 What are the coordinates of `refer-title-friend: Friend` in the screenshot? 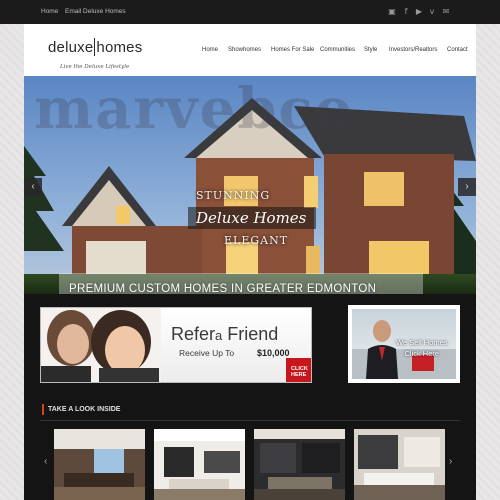 It's located at (253, 334).